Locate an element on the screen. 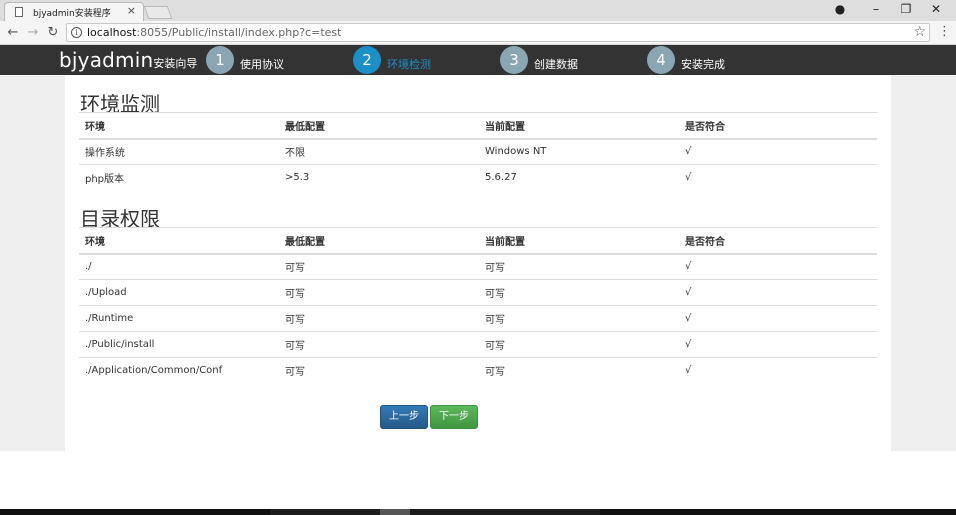 This screenshot has height=515, width=956. table-cell: ./ is located at coordinates (179, 266).